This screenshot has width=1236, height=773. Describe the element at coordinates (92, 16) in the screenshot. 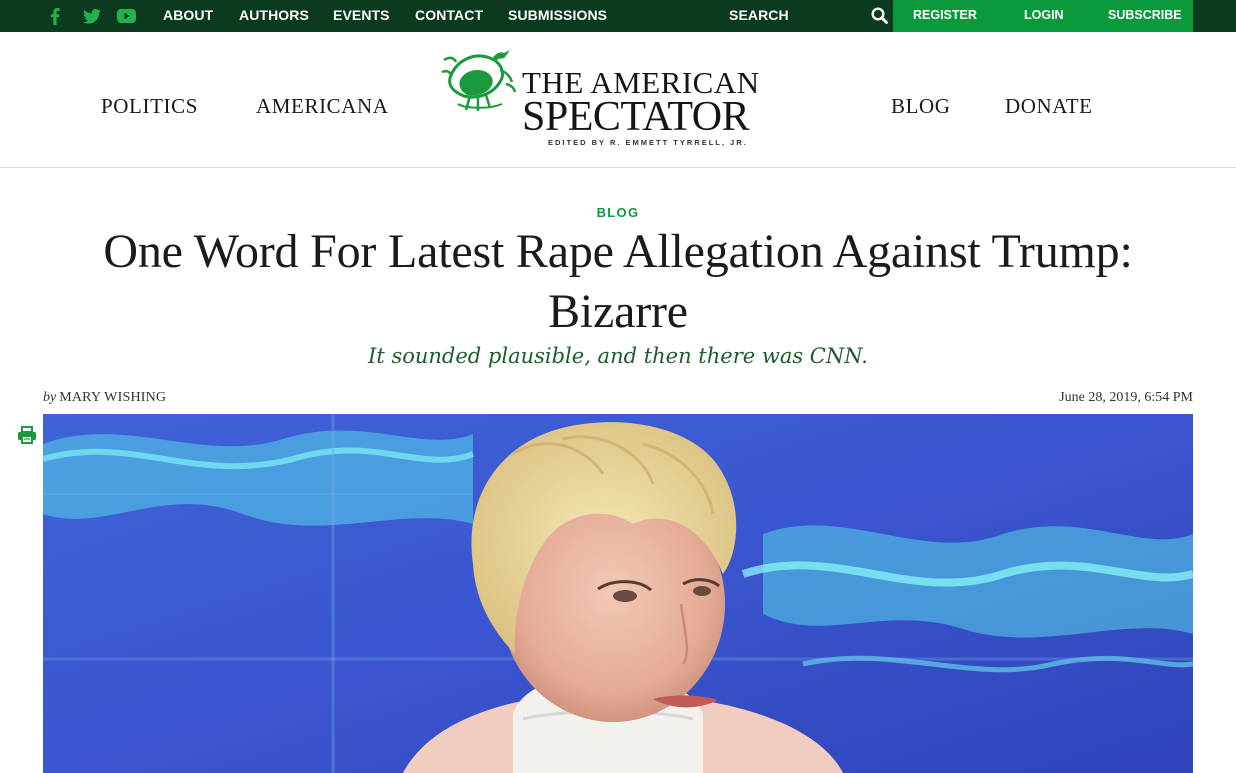

I see `twitter-icon` at that location.